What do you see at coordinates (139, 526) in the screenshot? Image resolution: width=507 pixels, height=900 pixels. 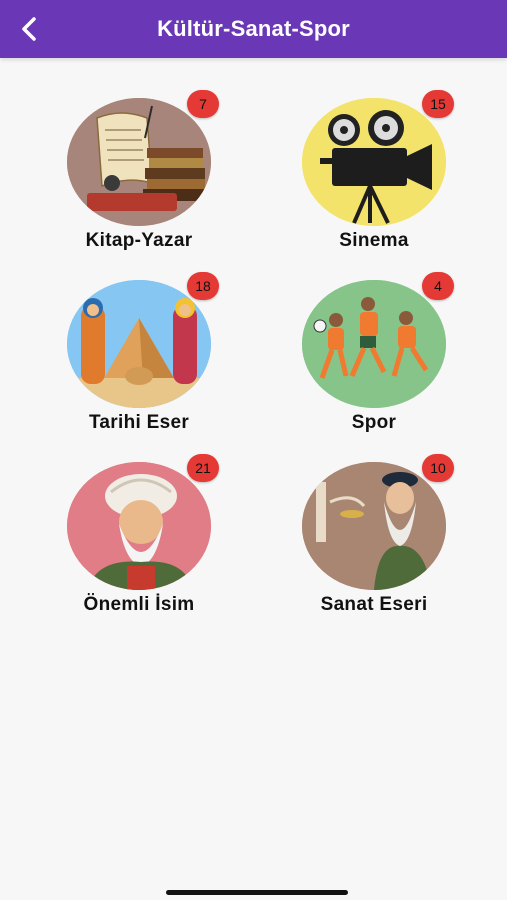 I see `ottoman-scholar-image` at bounding box center [139, 526].